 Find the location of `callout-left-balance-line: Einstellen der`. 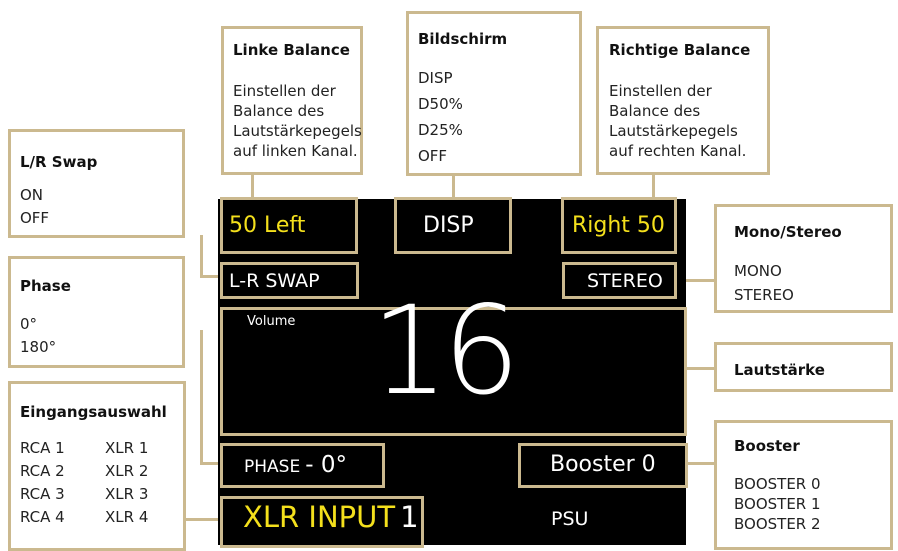

callout-left-balance-line: Einstellen der is located at coordinates (284, 91).